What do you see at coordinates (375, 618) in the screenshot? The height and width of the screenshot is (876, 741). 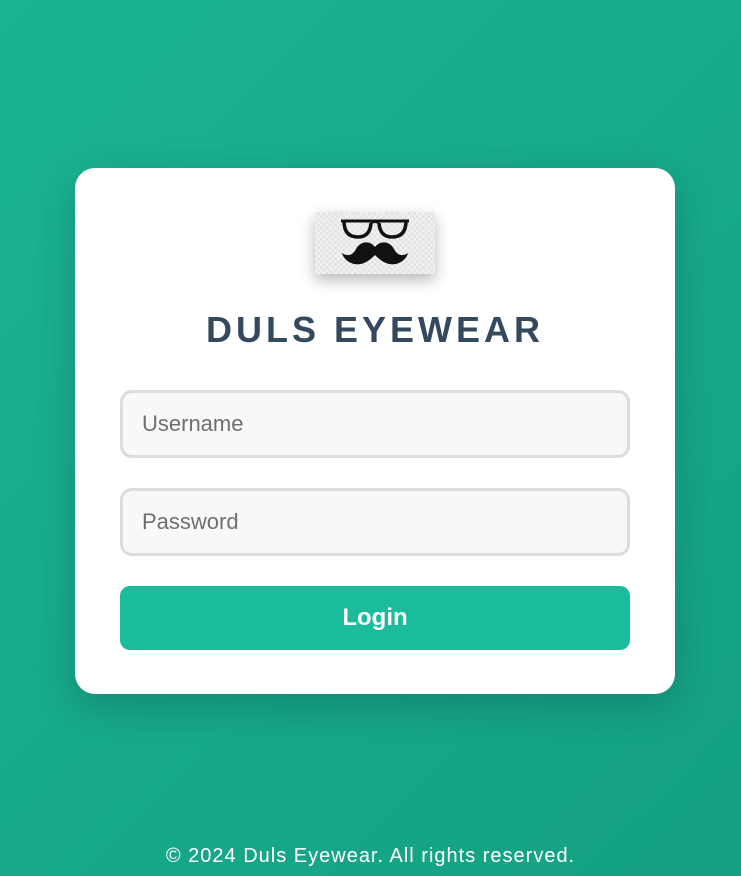 I see `login-button: Login` at bounding box center [375, 618].